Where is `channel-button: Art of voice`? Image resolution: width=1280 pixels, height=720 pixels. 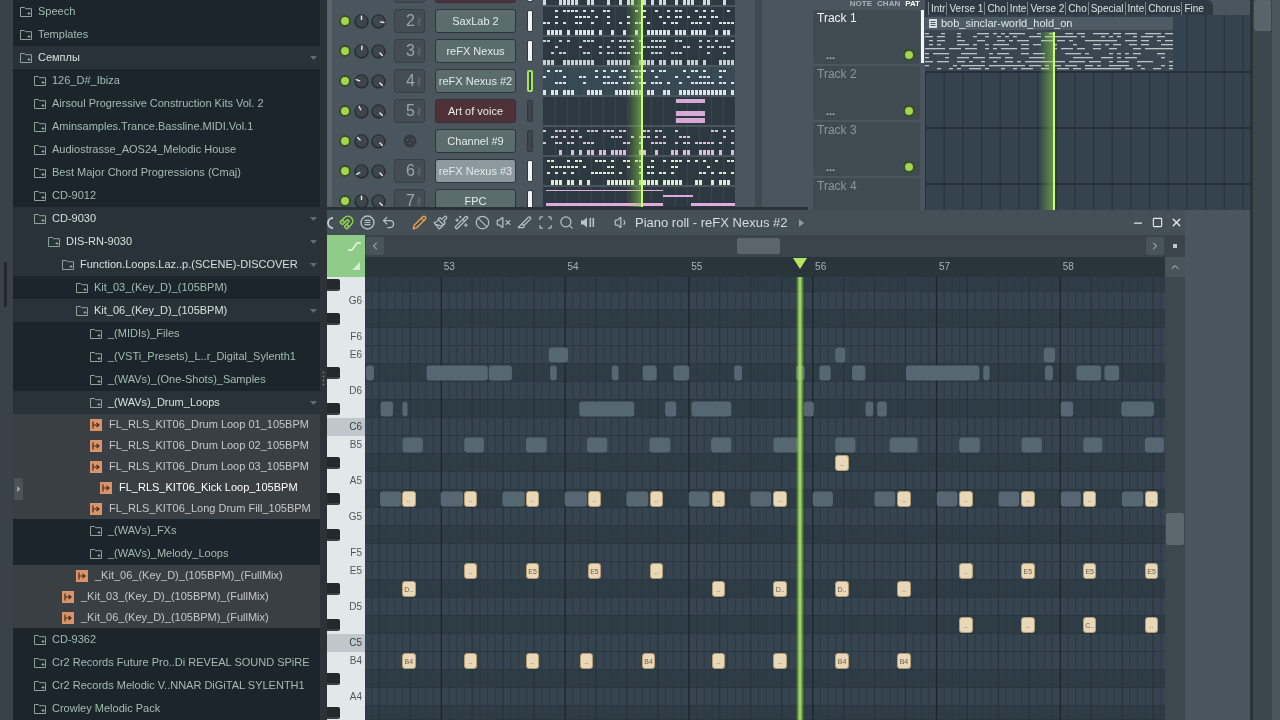
channel-button: Art of voice is located at coordinates (475, 111).